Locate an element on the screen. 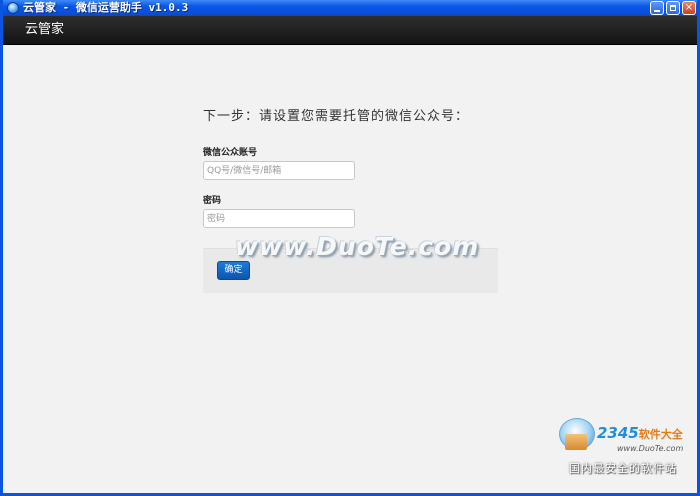 This screenshot has width=700, height=496. header-brand: 云管家 is located at coordinates (44, 30).